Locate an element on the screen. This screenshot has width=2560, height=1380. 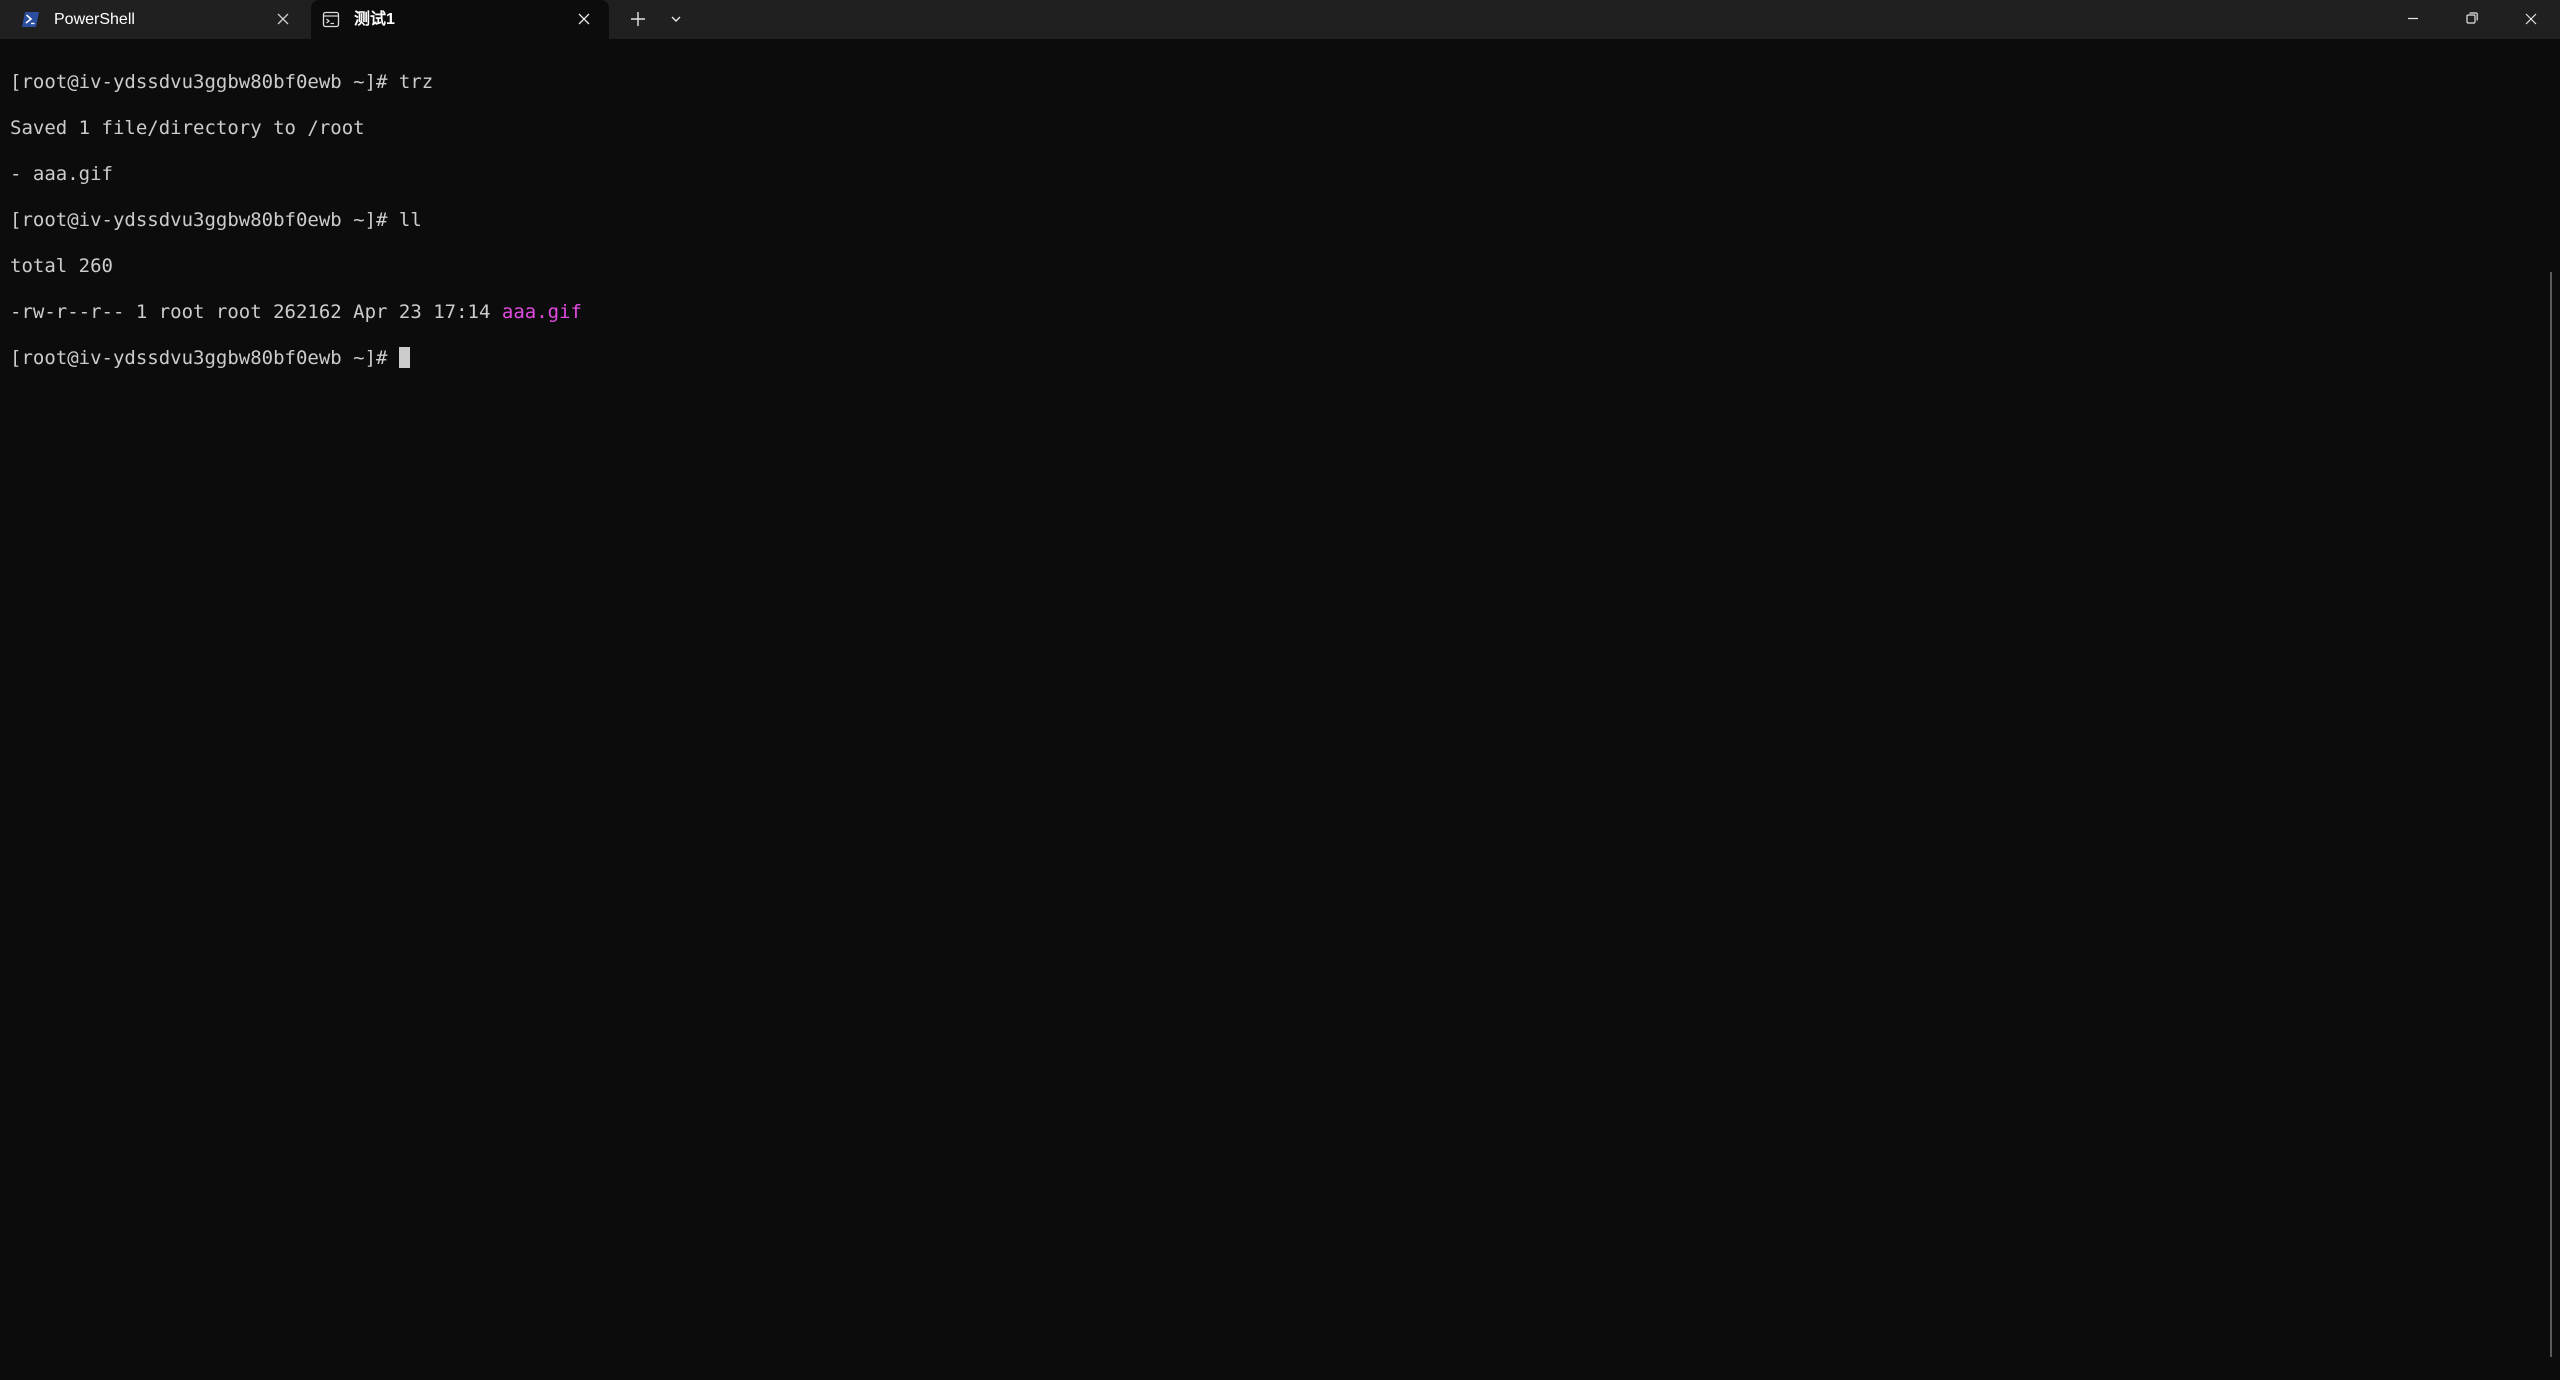
new-tab-button is located at coordinates (638, 19).